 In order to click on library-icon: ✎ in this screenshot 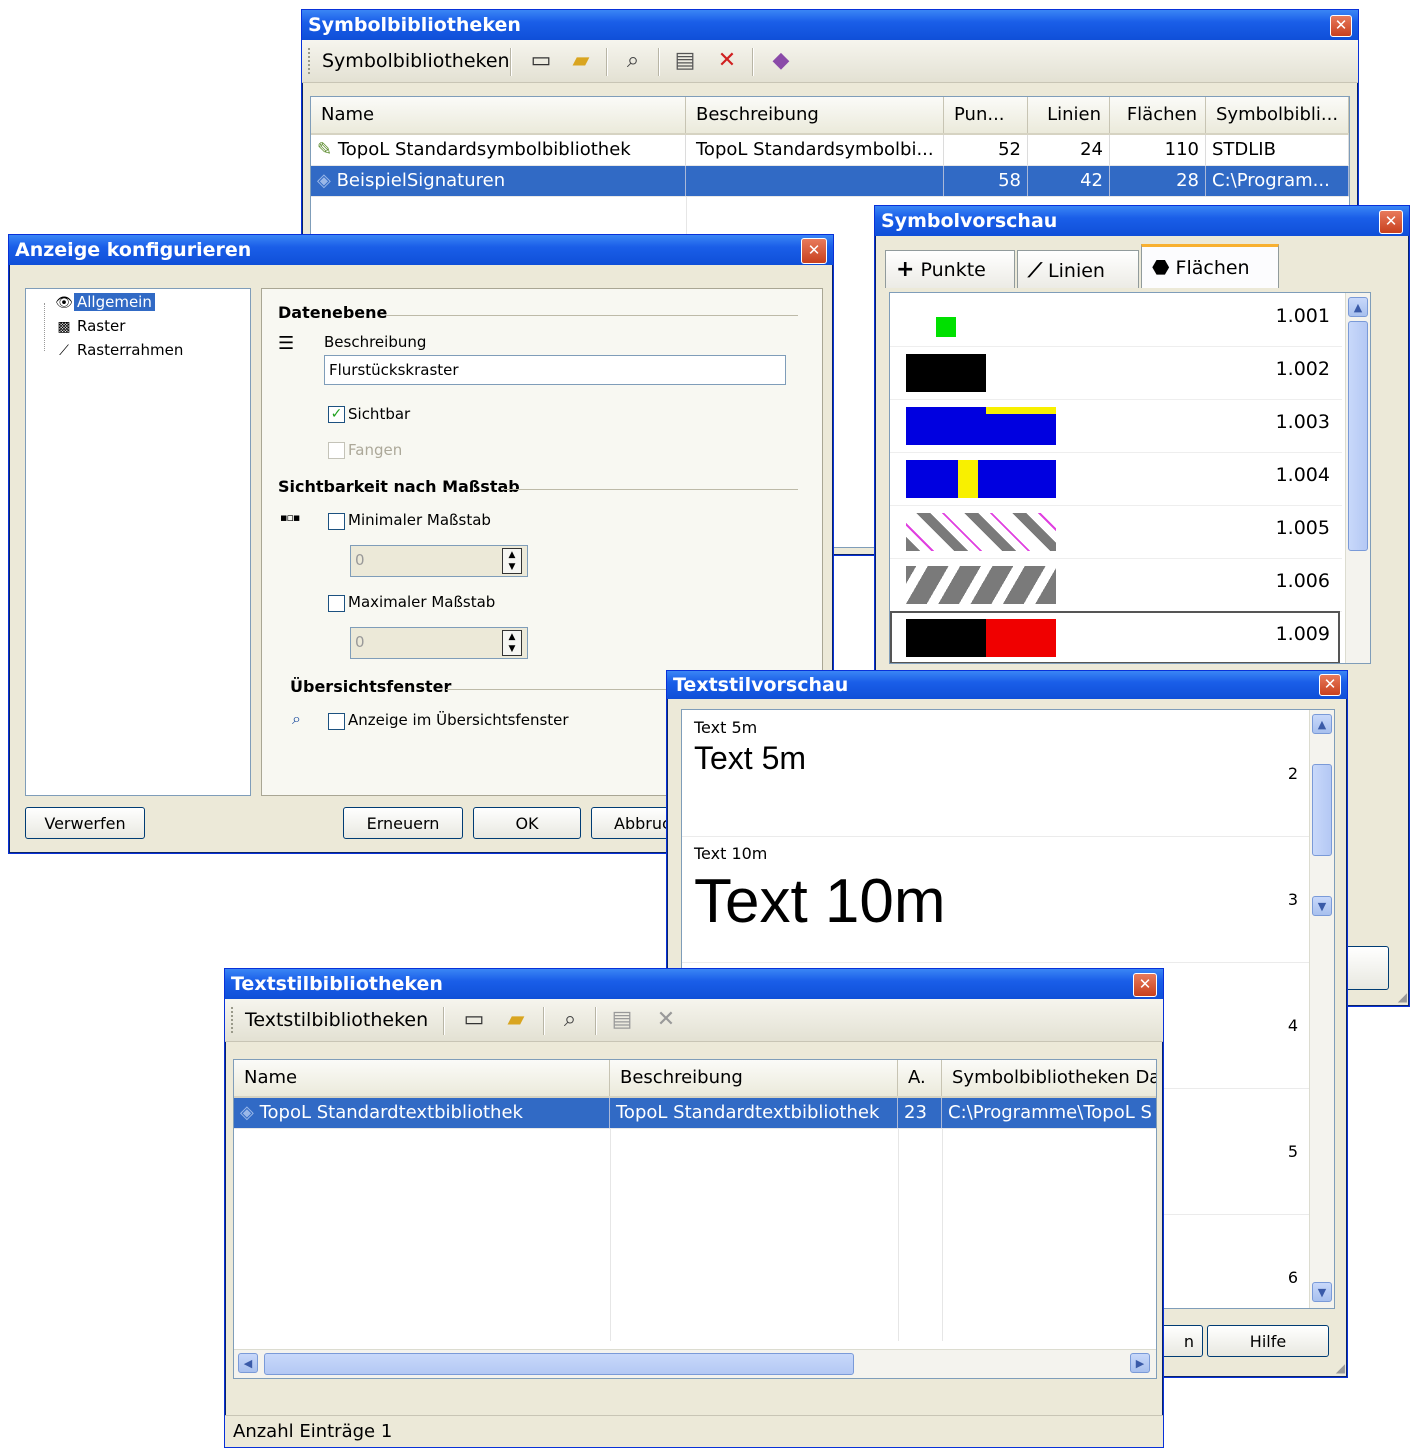, I will do `click(325, 149)`.